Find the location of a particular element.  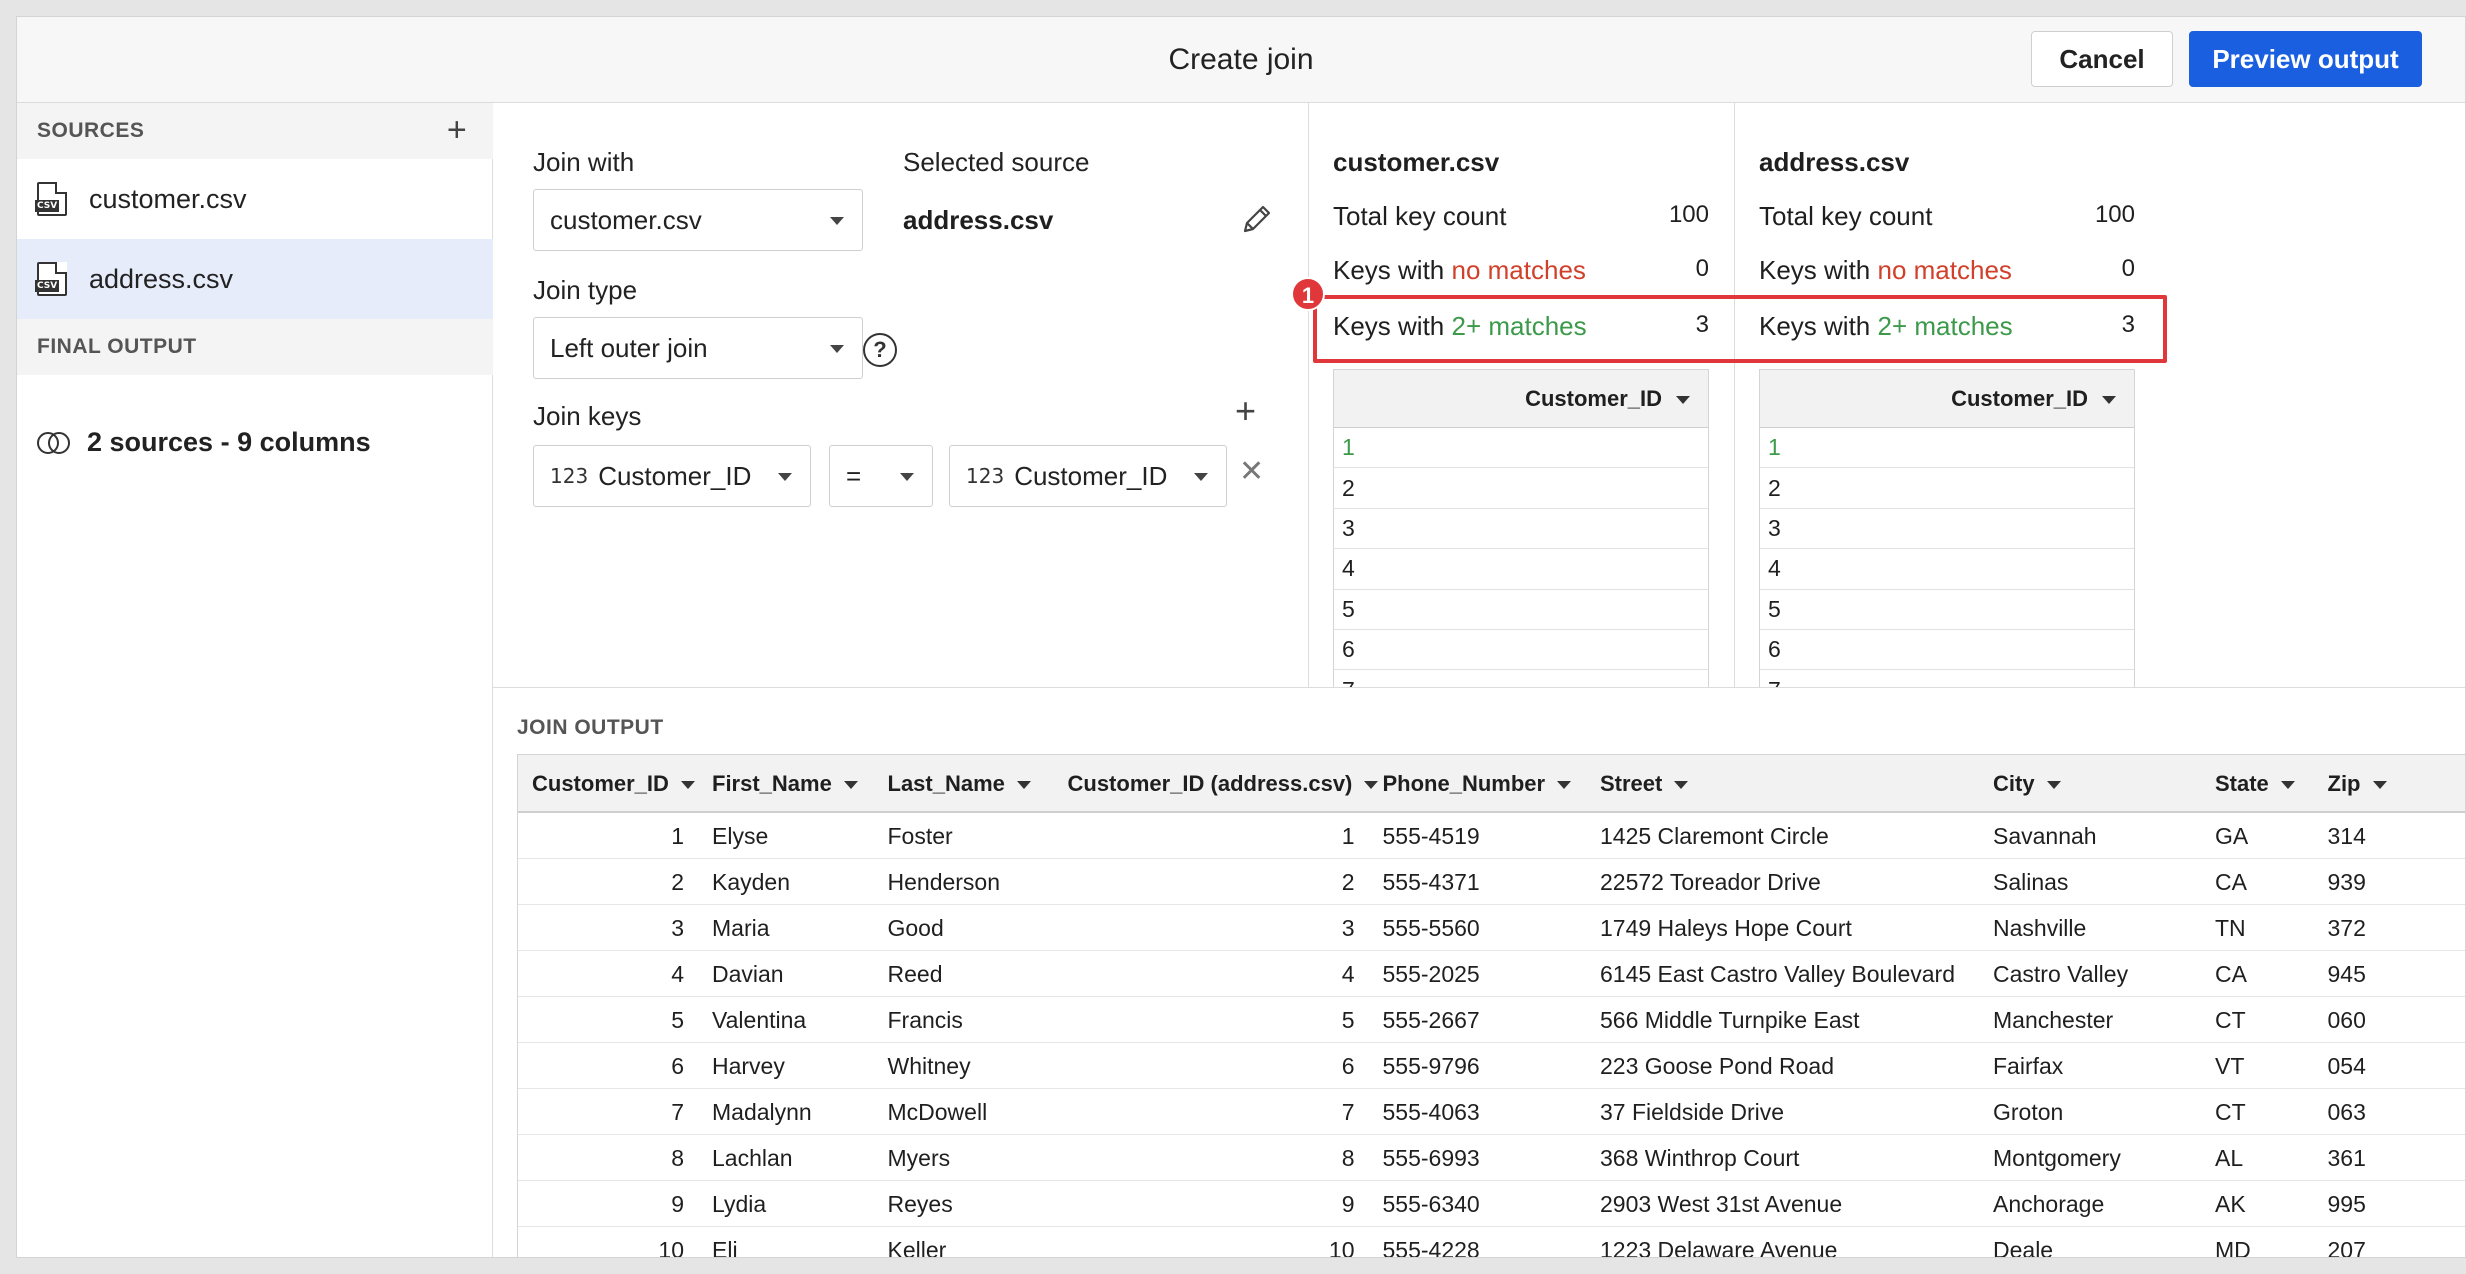

join-with-select: customer.csv is located at coordinates (698, 220).